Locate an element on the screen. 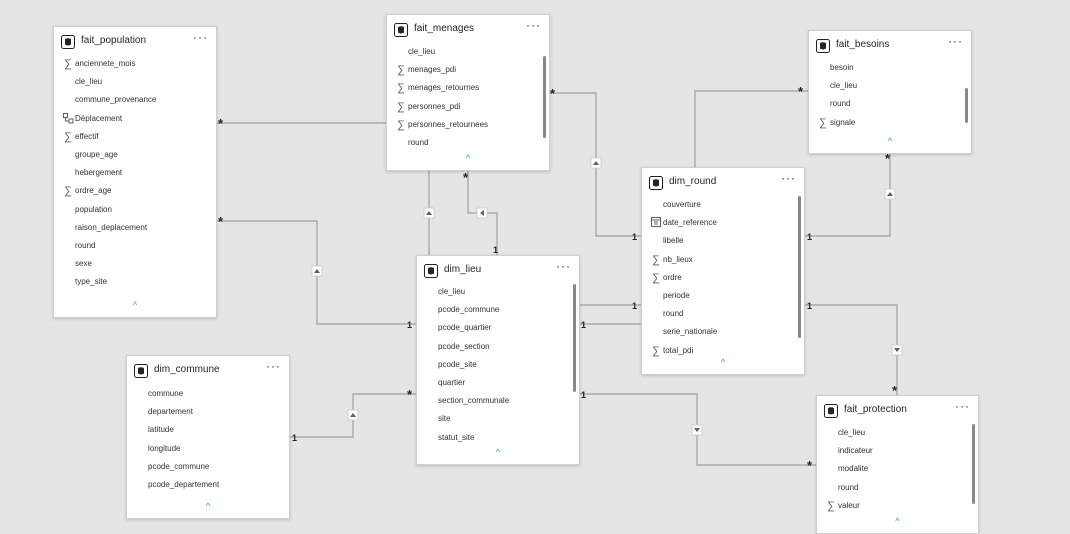  table-header: dim_lieu ··· is located at coordinates (498, 269).